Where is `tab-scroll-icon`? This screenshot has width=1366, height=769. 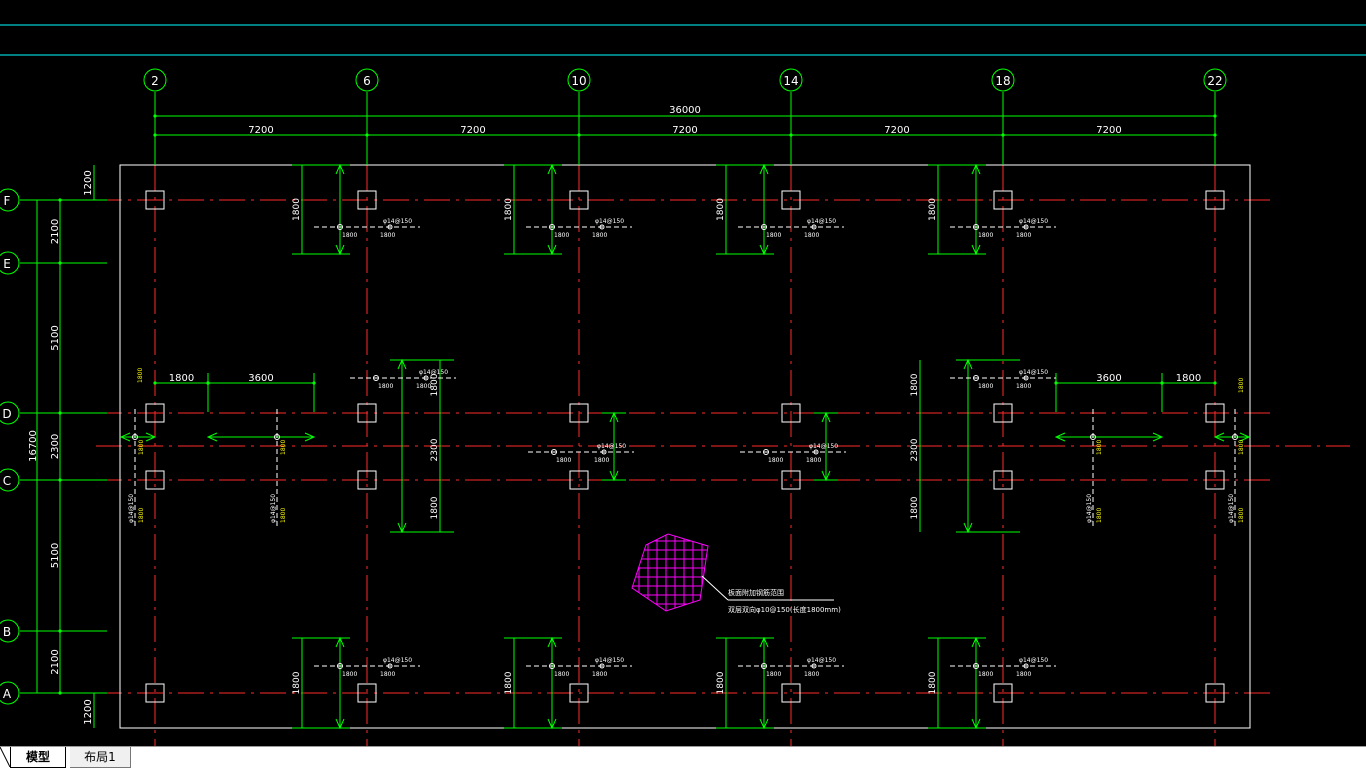
tab-scroll-icon is located at coordinates (5, 757).